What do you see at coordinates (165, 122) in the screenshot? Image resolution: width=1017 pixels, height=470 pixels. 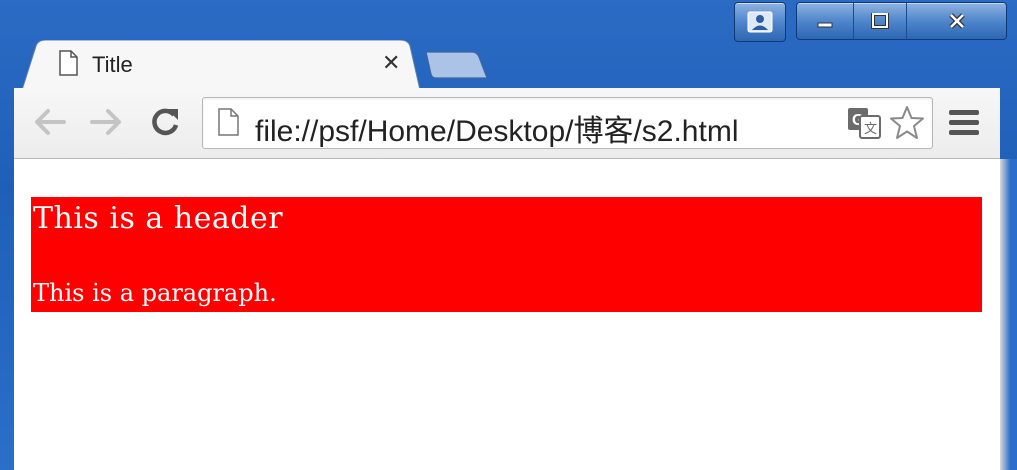 I see `reload-icon` at bounding box center [165, 122].